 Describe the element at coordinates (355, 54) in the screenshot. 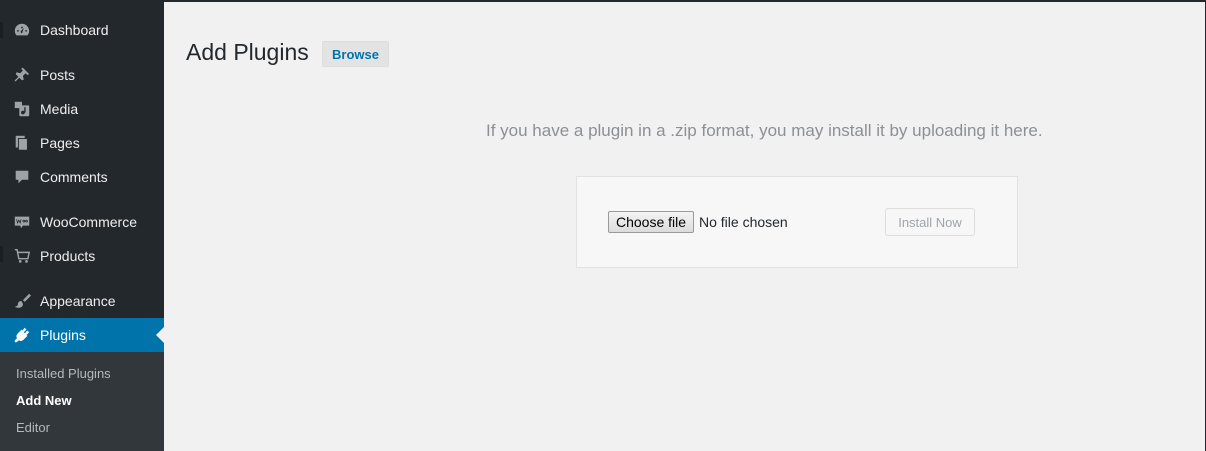

I see `browse-button: Browse` at that location.